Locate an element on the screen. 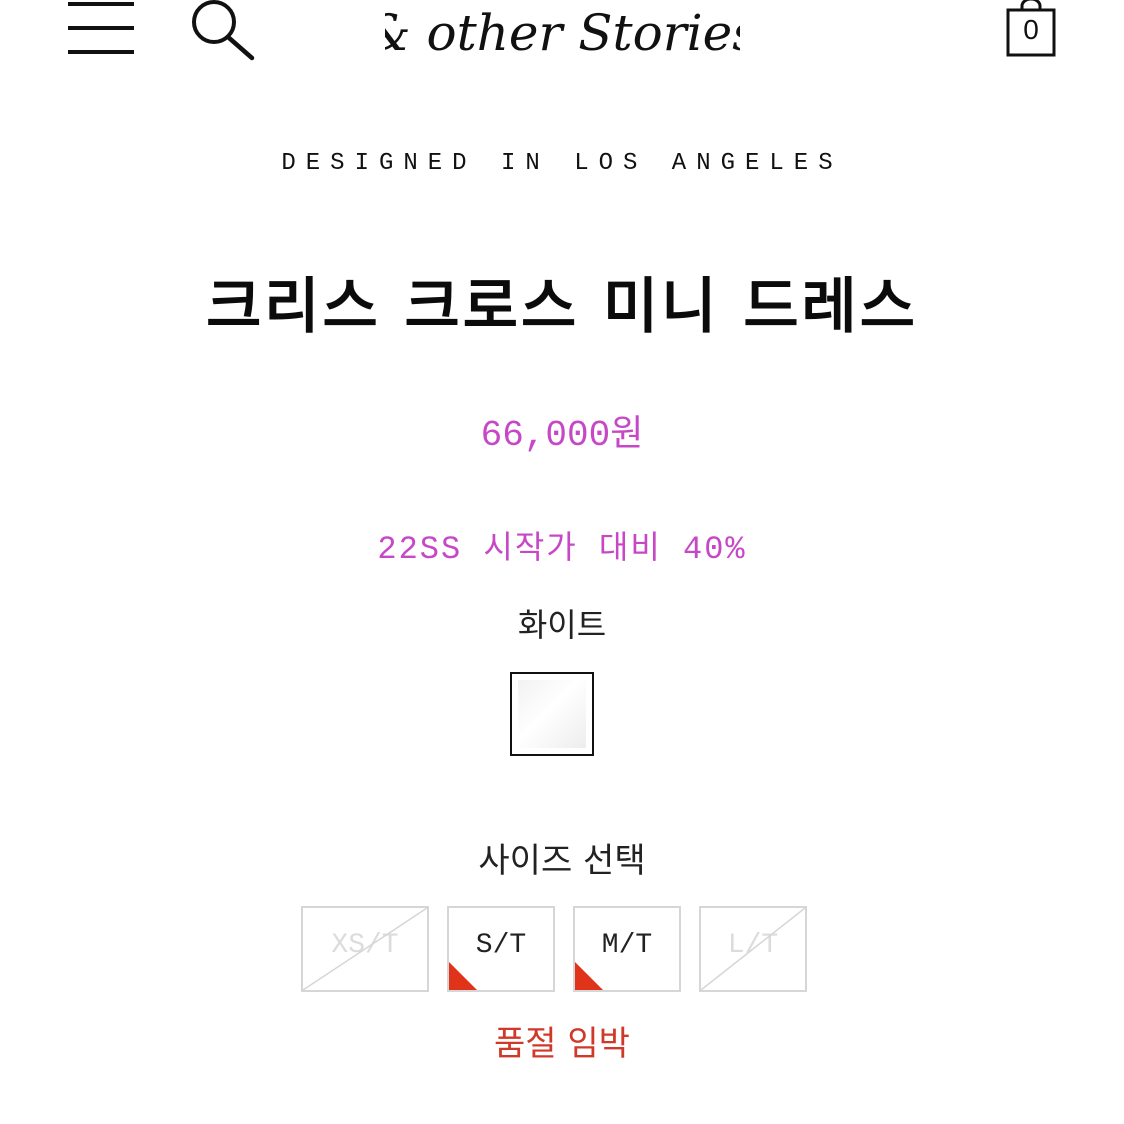 This screenshot has height=1124, width=1124. color-swatch-white is located at coordinates (552, 714).